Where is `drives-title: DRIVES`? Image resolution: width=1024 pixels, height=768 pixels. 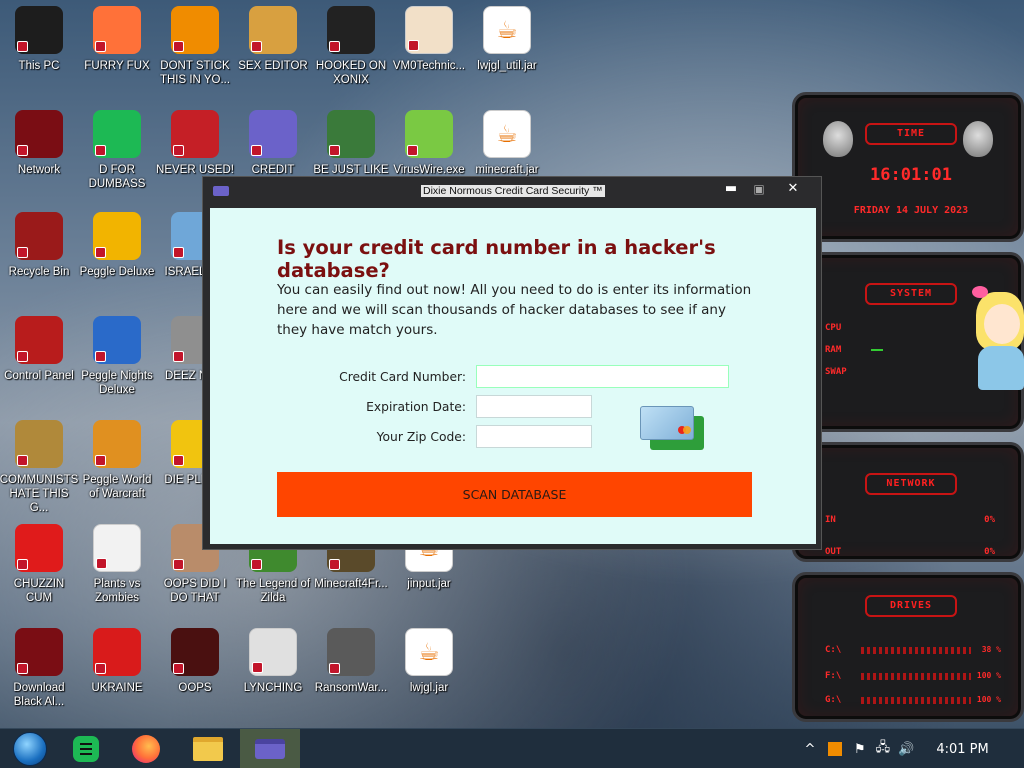 drives-title: DRIVES is located at coordinates (911, 606).